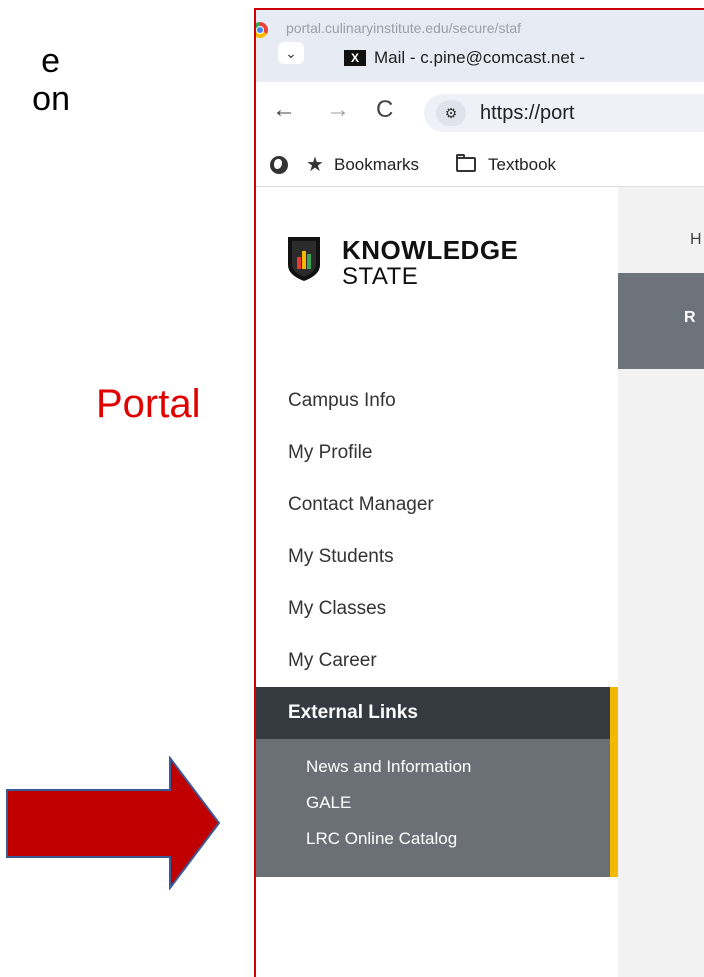  Describe the element at coordinates (291, 53) in the screenshot. I see `tab-search-chevron-icon: ⌄` at that location.